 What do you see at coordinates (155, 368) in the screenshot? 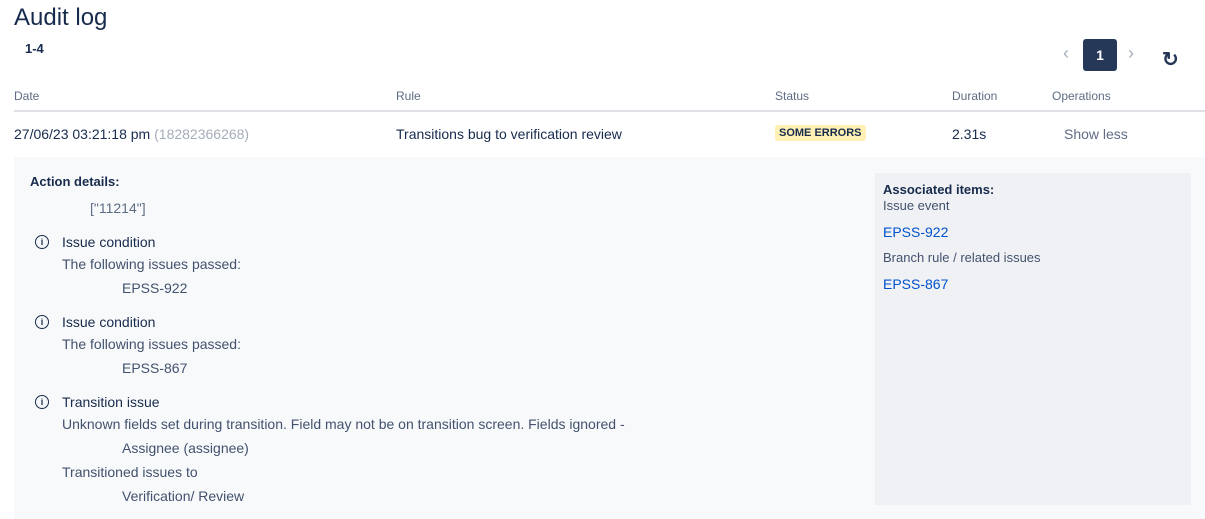
I see `item-sub: EPSS-867` at bounding box center [155, 368].